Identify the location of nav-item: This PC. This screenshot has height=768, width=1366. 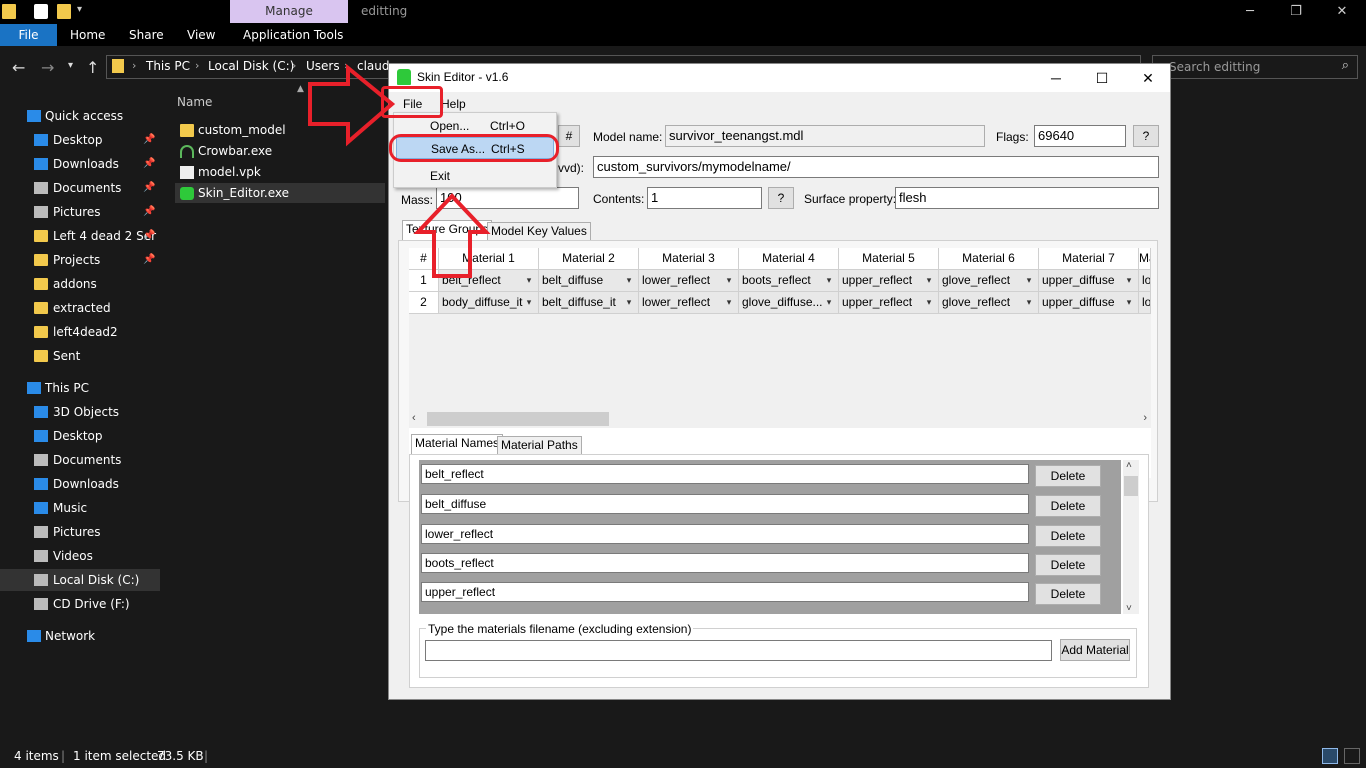
(80, 388).